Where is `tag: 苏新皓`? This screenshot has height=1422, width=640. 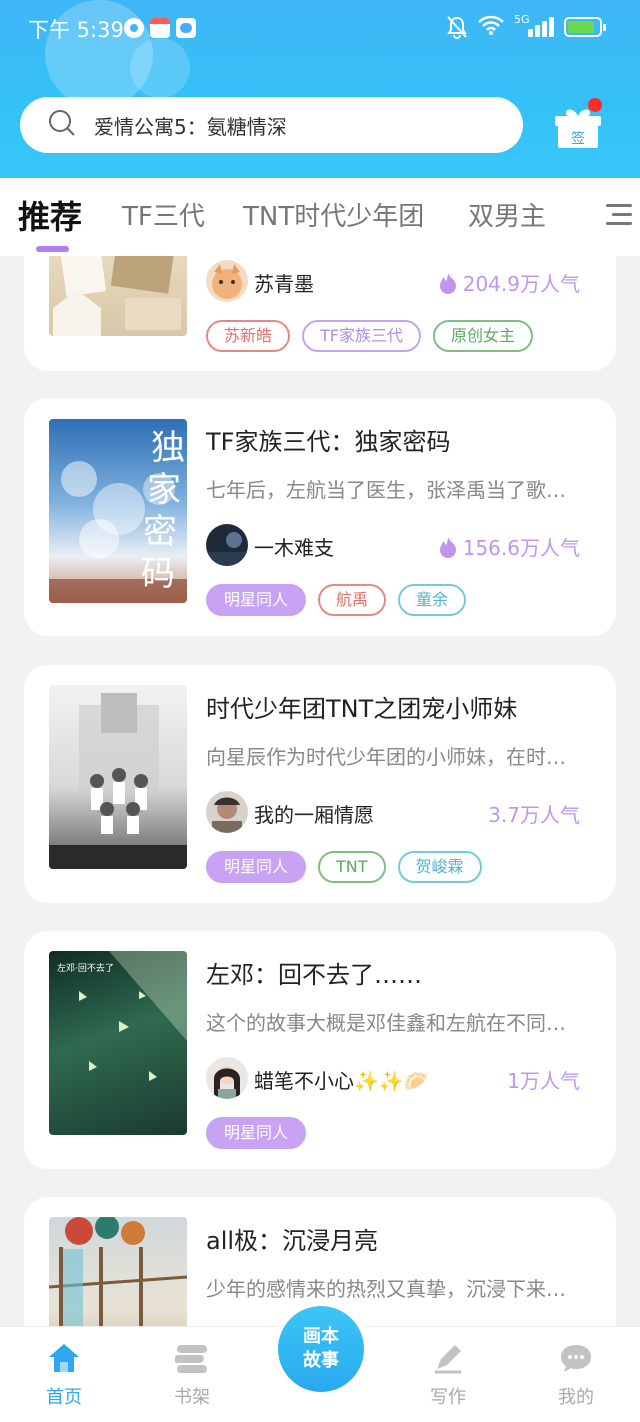
tag: 苏新皓 is located at coordinates (248, 336).